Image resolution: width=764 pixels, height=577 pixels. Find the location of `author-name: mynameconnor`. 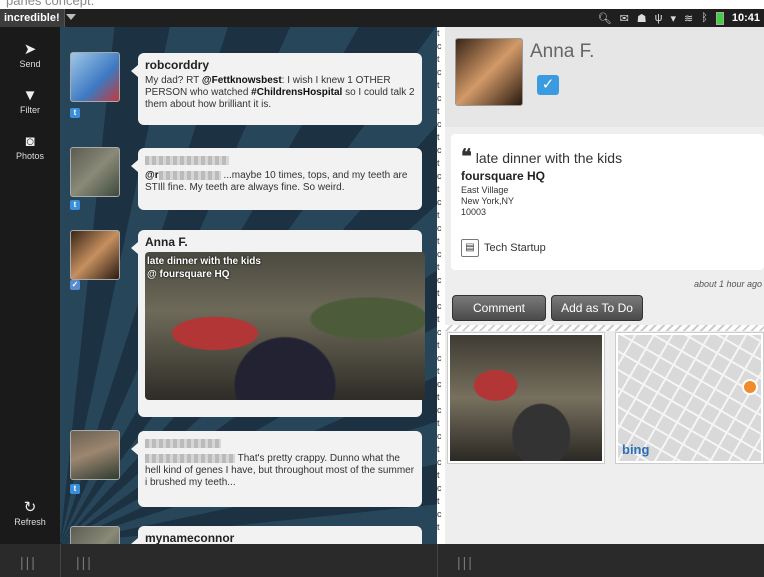

author-name: mynameconnor is located at coordinates (280, 538).